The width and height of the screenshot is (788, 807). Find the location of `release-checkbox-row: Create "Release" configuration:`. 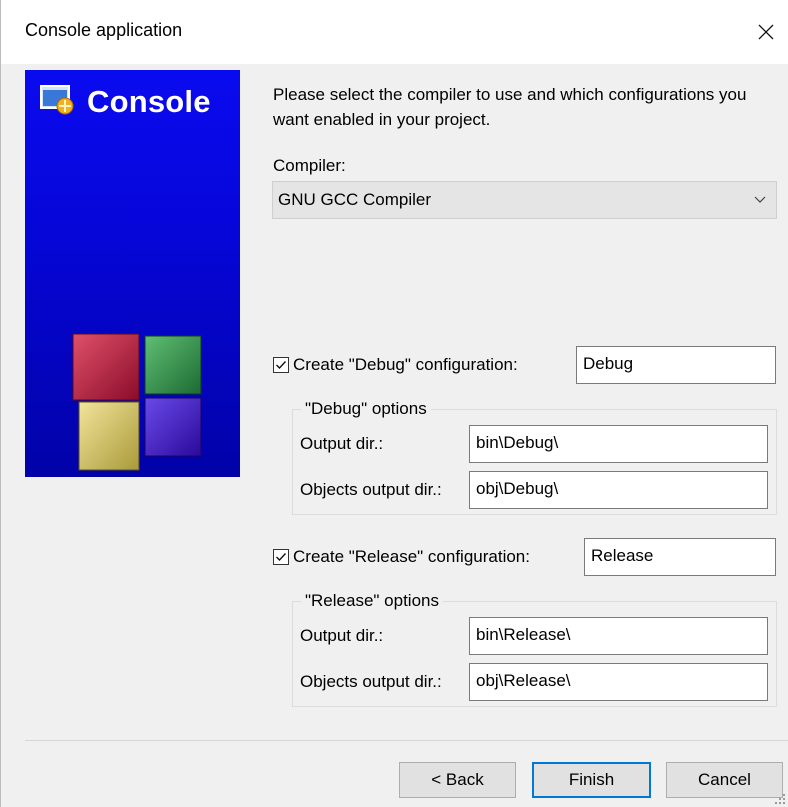

release-checkbox-row: Create "Release" configuration: is located at coordinates (401, 557).